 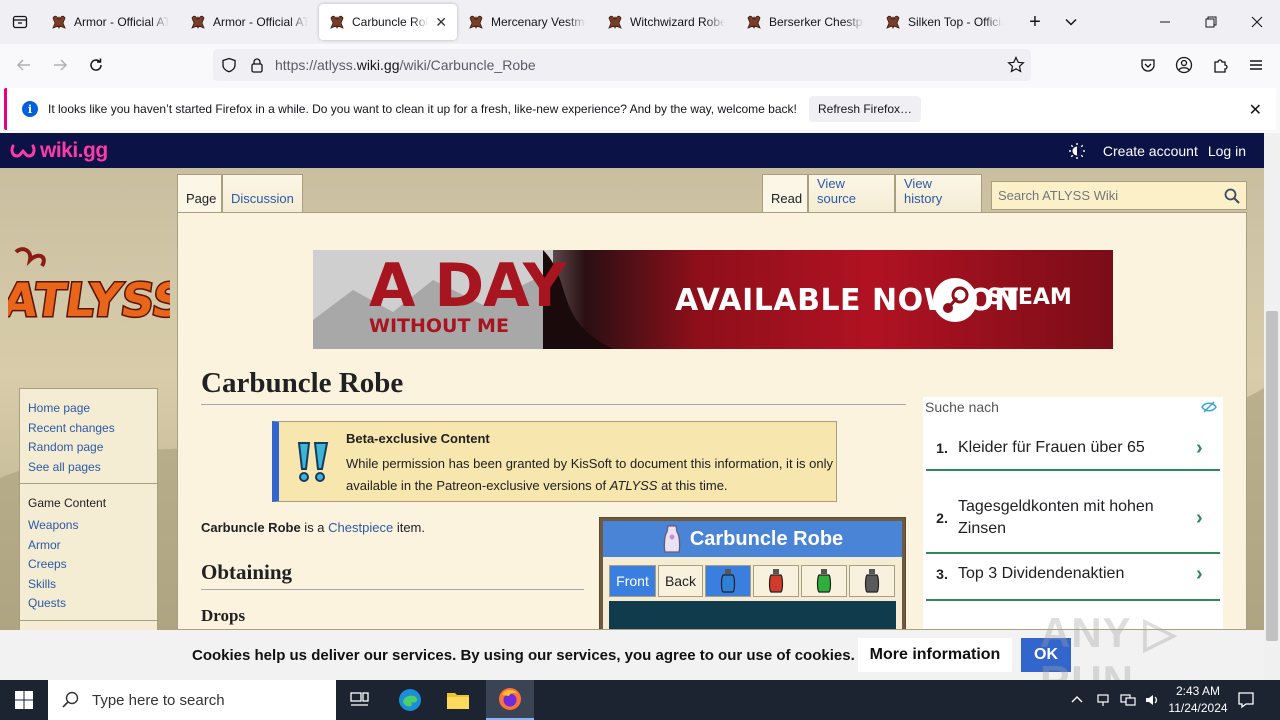 What do you see at coordinates (1148, 65) in the screenshot?
I see `pocket-button` at bounding box center [1148, 65].